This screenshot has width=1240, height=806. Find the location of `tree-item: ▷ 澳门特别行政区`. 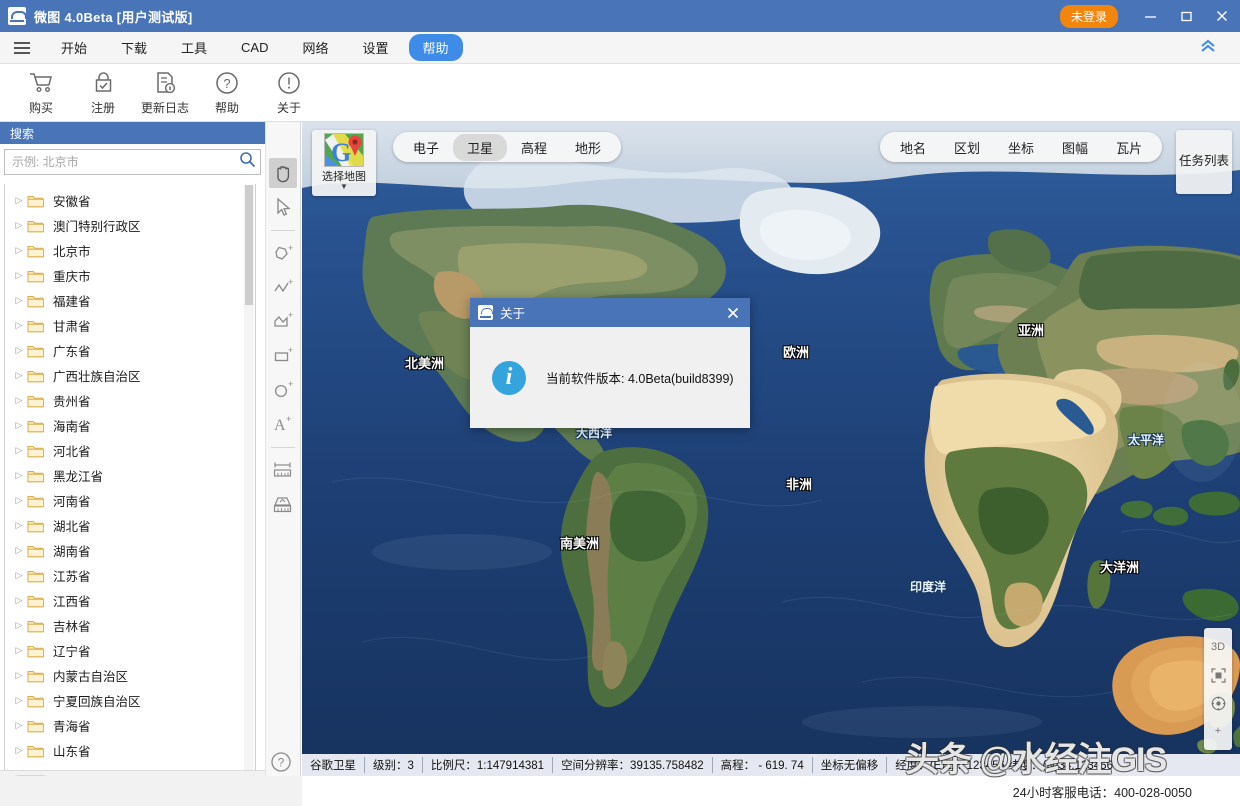

tree-item: ▷ 澳门特别行政区 is located at coordinates (130, 225).